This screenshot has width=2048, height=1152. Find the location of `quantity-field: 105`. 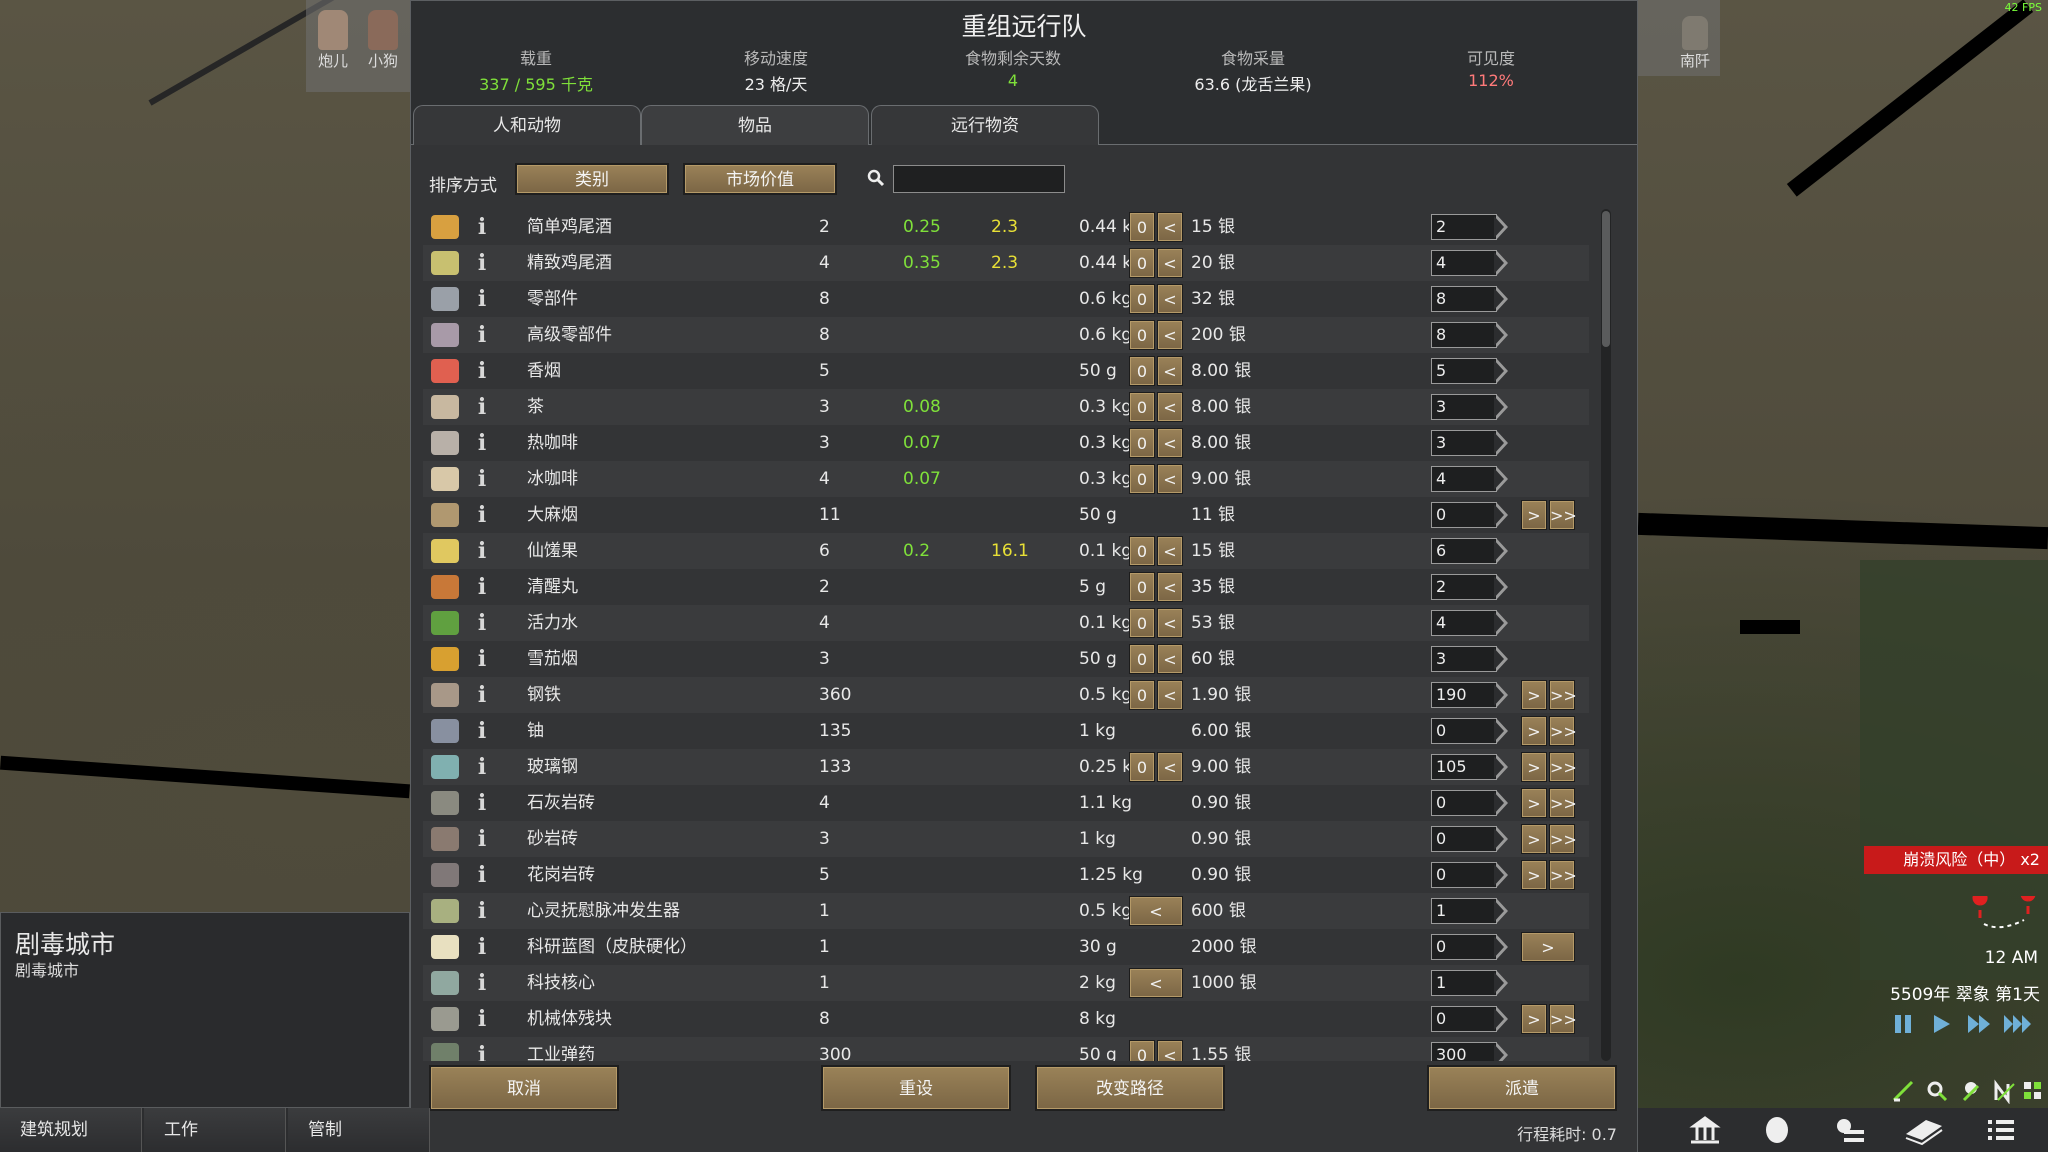

quantity-field: 105 is located at coordinates (1464, 767).